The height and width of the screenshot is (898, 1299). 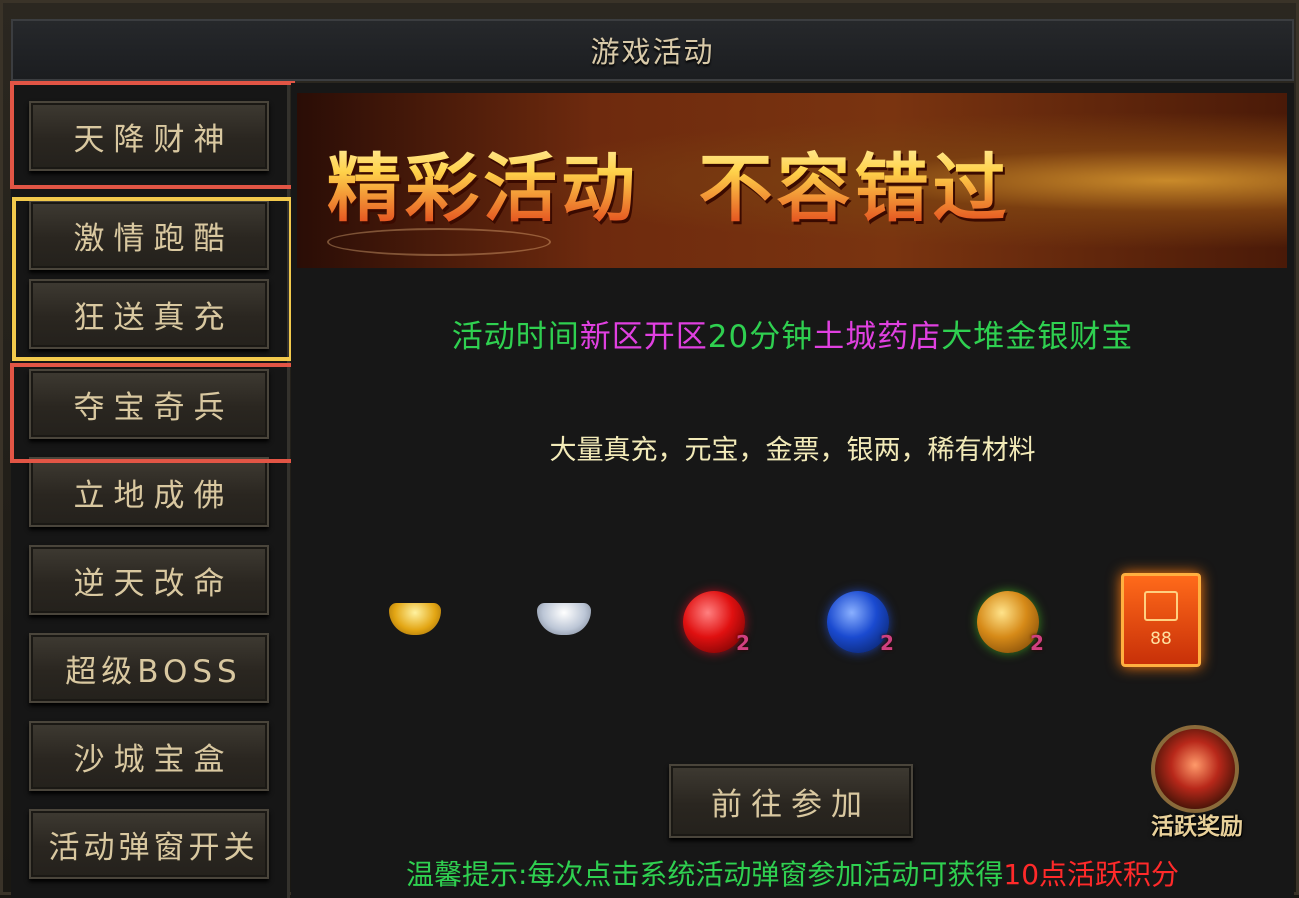 I want to click on active-reward-label: 活跃奖励, so click(x=1197, y=827).